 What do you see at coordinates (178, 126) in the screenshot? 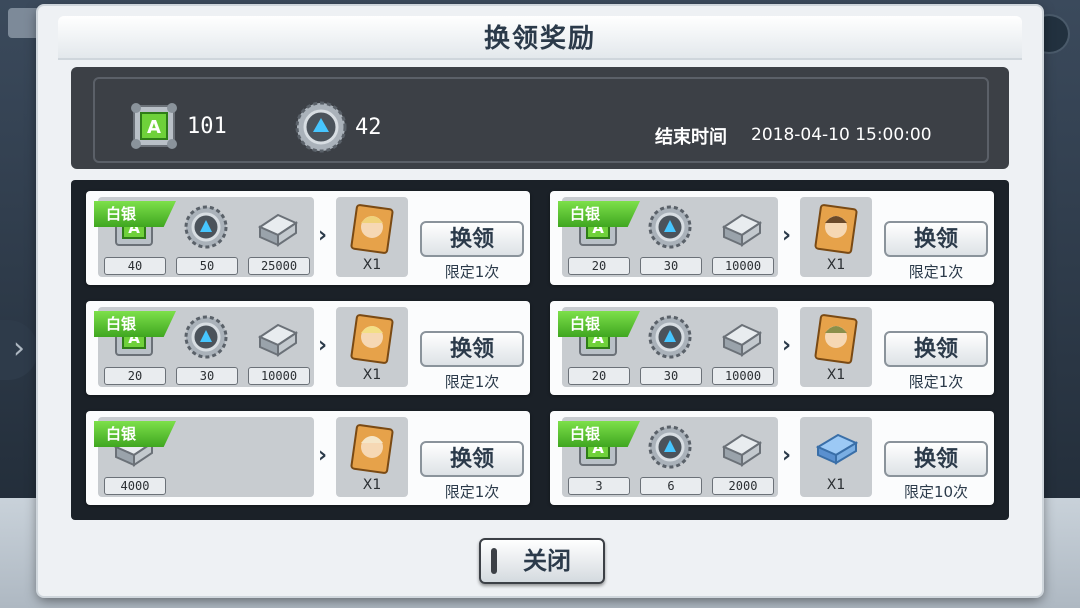
I see `a-ticket-balance: A 101` at bounding box center [178, 126].